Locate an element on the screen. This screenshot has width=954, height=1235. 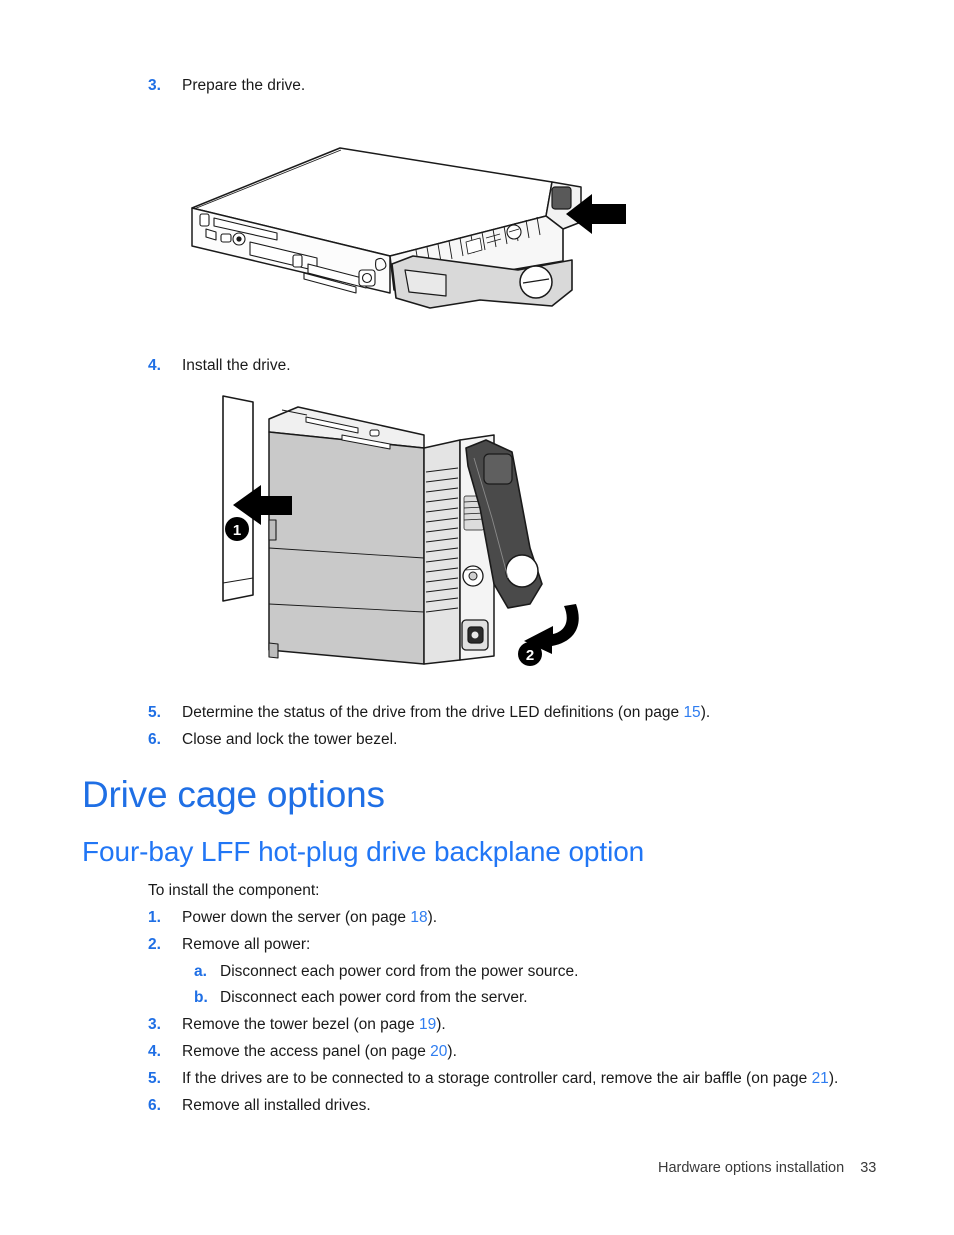
step-3-prepare-drive: 3. Prepare the drive. is located at coordinates (226, 86).